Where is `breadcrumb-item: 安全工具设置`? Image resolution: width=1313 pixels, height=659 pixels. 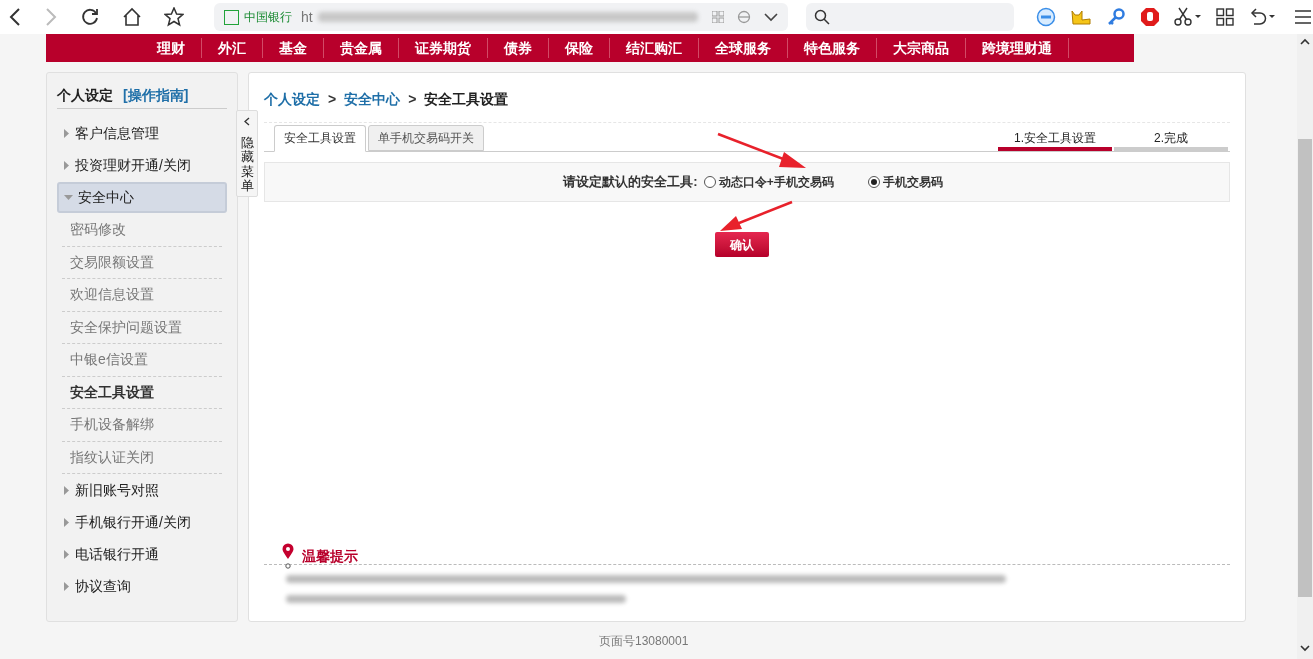
breadcrumb-item: 安全工具设置 is located at coordinates (466, 99).